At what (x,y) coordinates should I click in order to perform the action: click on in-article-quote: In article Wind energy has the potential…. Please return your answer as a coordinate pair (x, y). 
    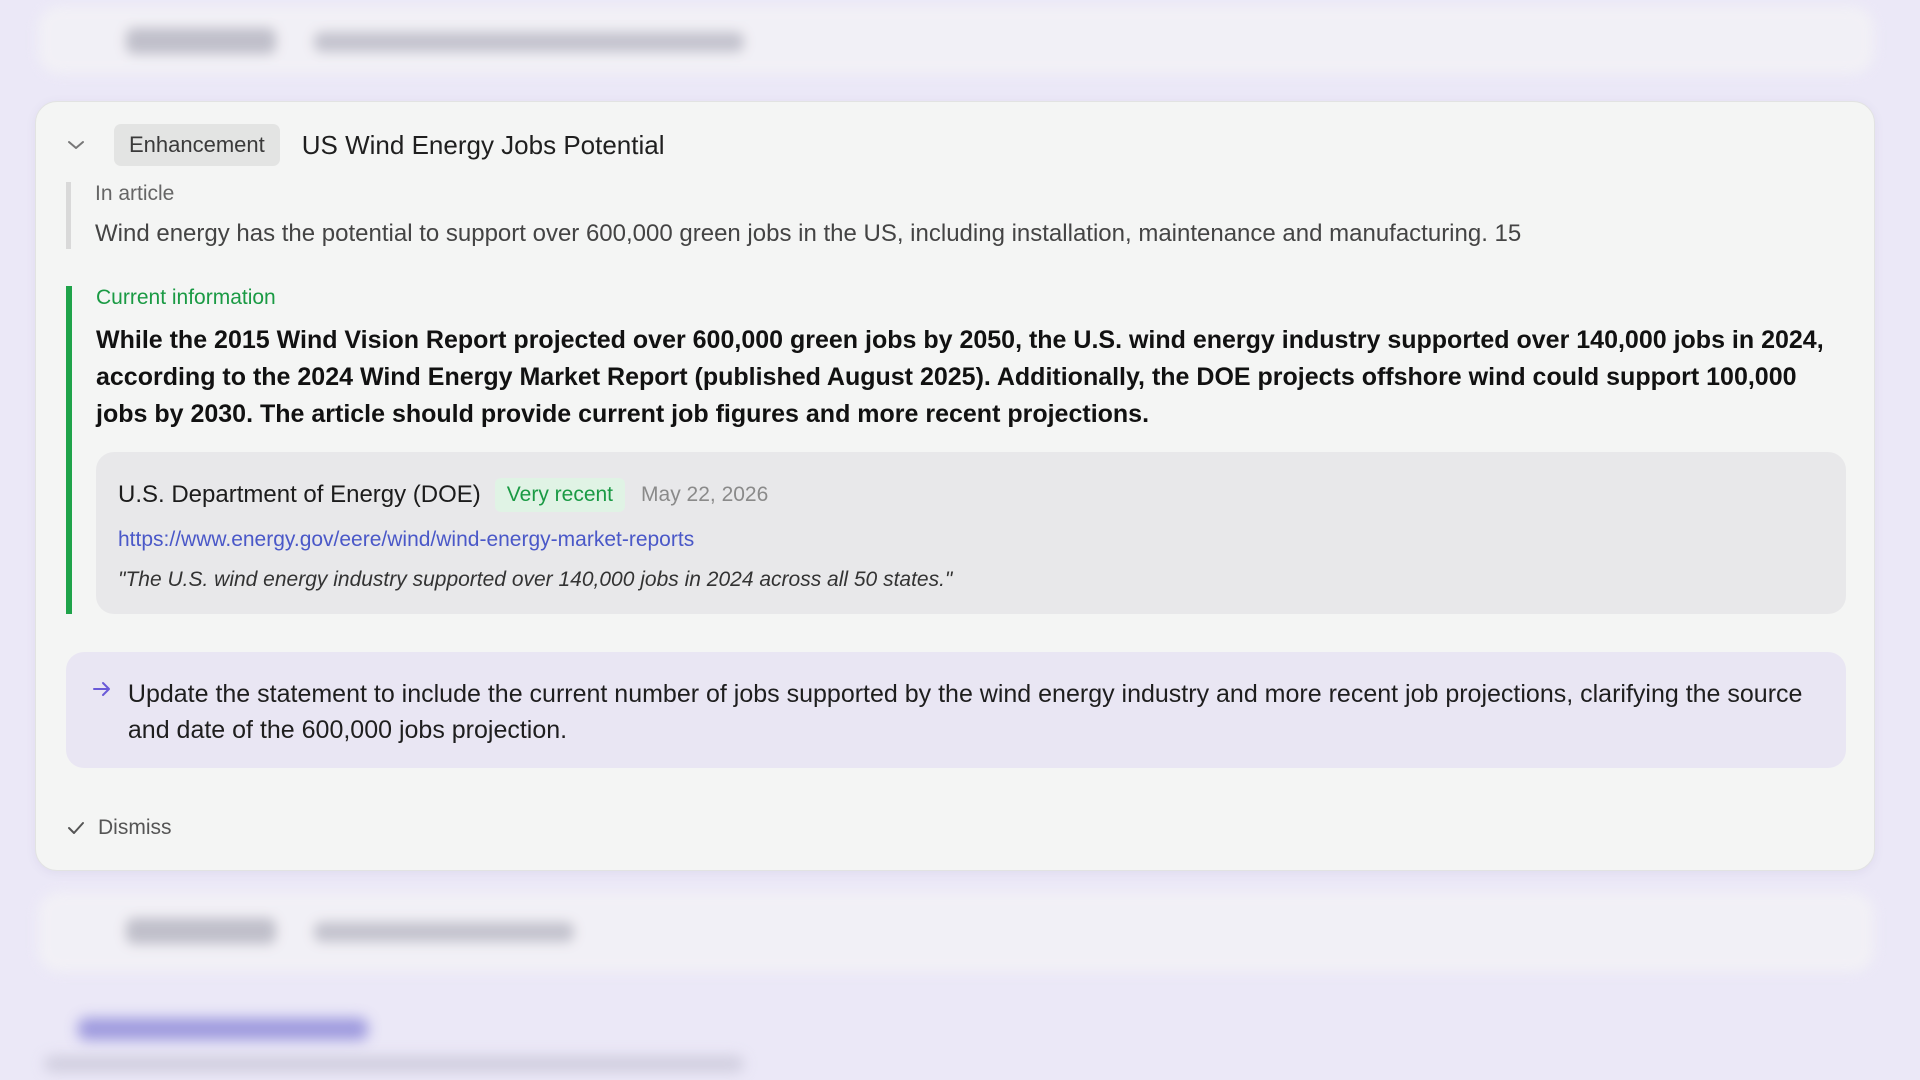
    Looking at the image, I should click on (956, 216).